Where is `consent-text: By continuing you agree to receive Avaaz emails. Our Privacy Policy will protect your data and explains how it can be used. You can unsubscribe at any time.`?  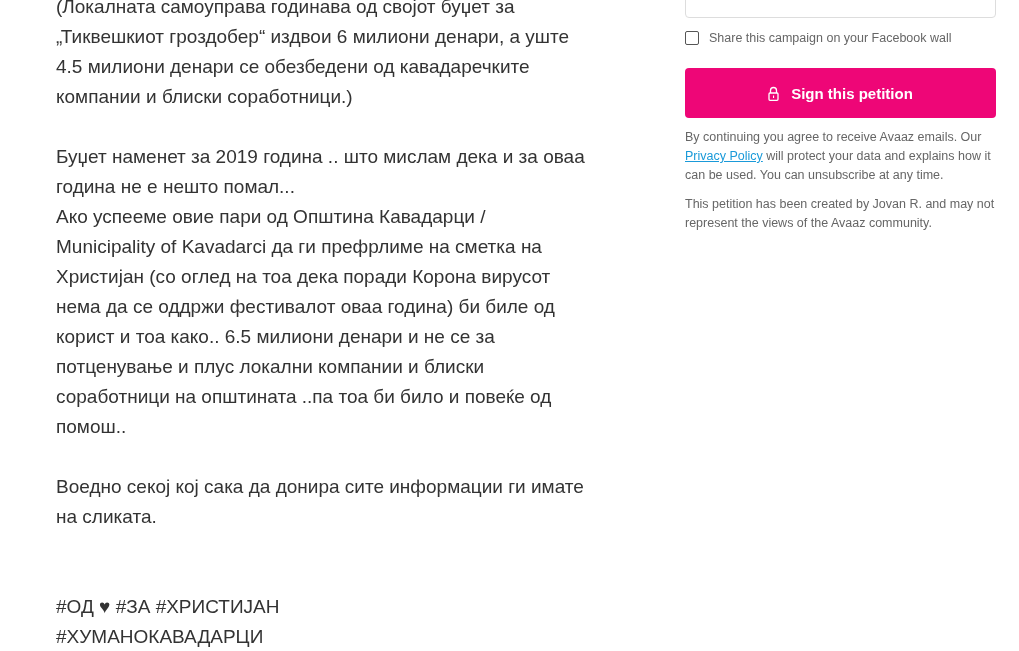
consent-text: By continuing you agree to receive Avaaz emails. Our Privacy Policy will protect your data and explains how it can be used. You can unsubscribe at any time. is located at coordinates (838, 156).